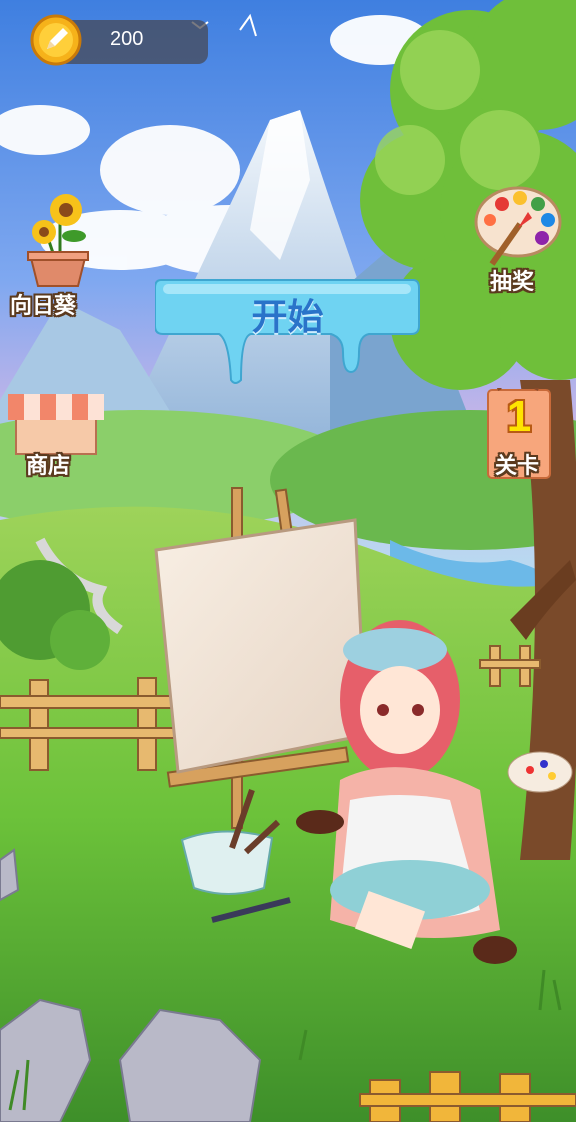 The height and width of the screenshot is (1122, 576). I want to click on coin-amount: 200, so click(127, 39).